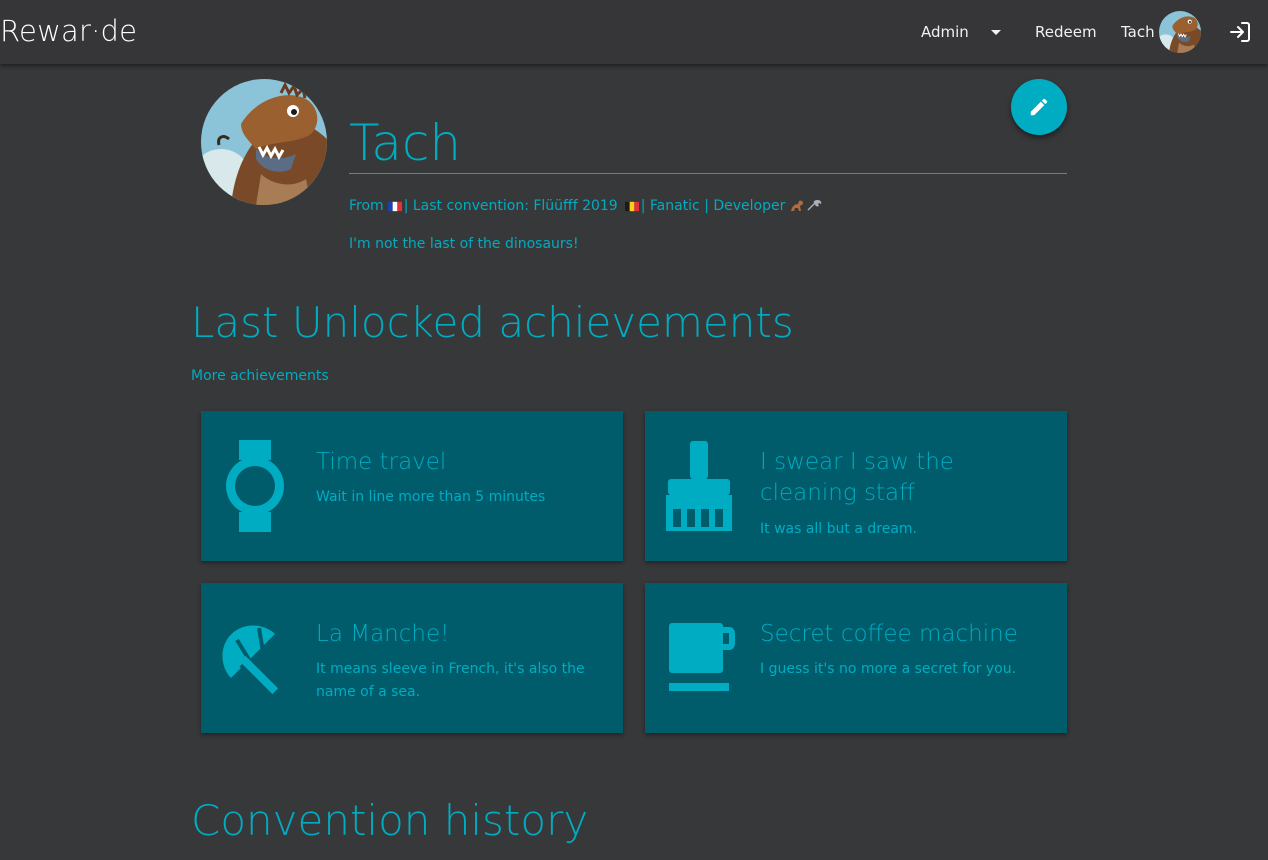 This screenshot has width=1268, height=860. I want to click on watch-icon, so click(255, 486).